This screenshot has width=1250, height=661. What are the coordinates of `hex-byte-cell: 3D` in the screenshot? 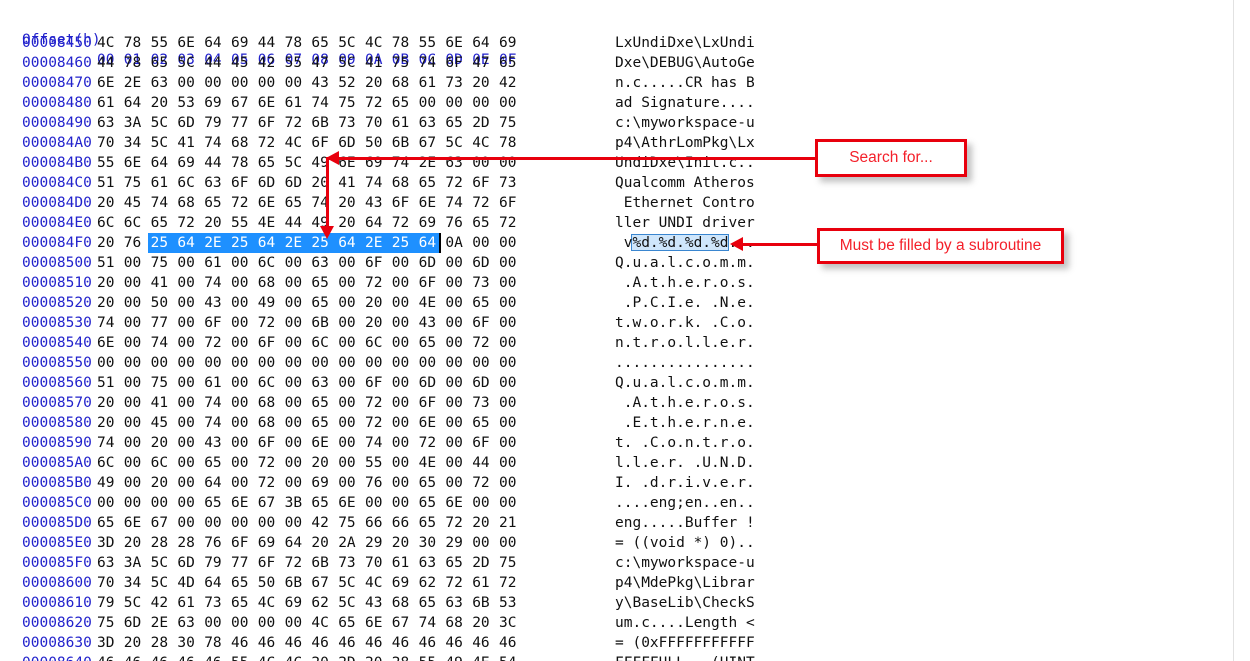 It's located at (108, 643).